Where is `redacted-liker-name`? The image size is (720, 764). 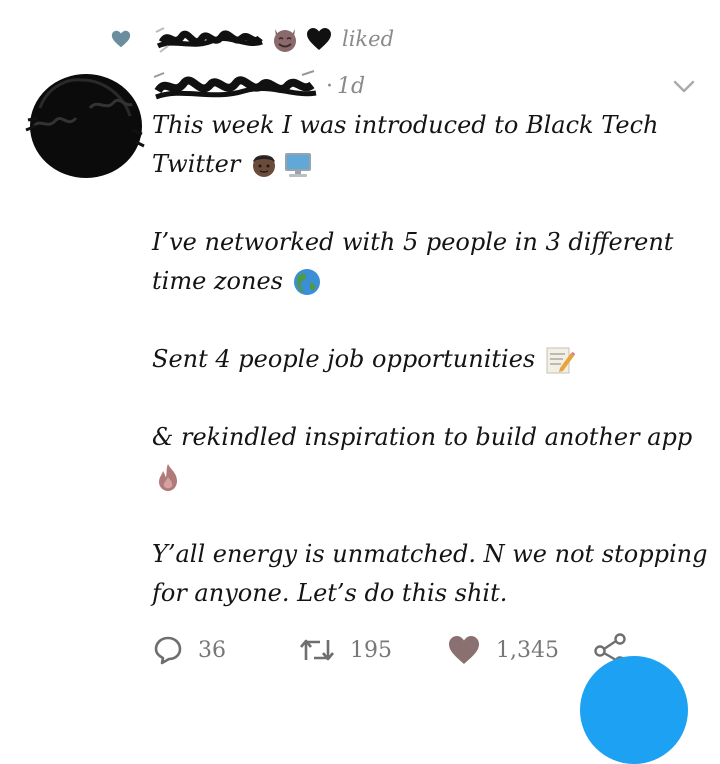
redacted-liker-name is located at coordinates (210, 39).